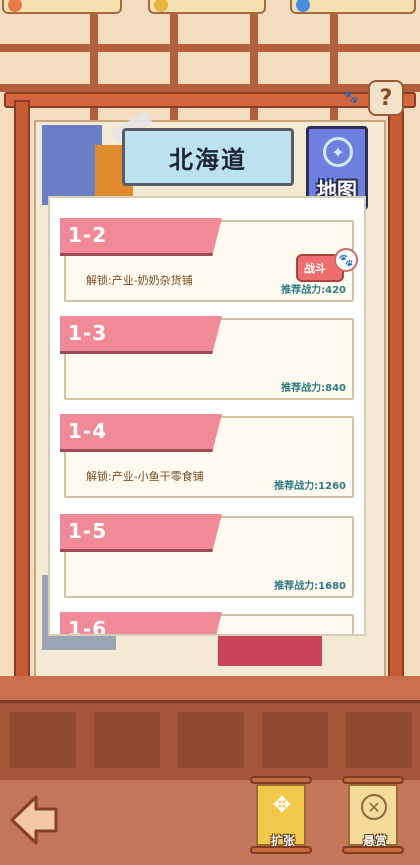 The image size is (420, 865). What do you see at coordinates (313, 388) in the screenshot?
I see `recommended-power: 推荐战力:840` at bounding box center [313, 388].